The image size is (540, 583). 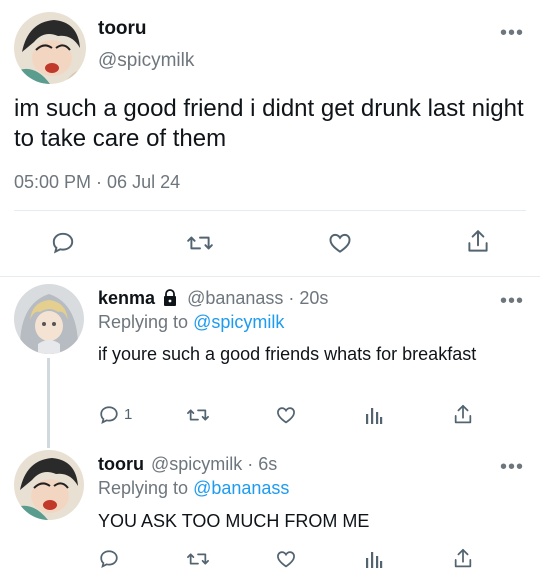 I want to click on replying-to: Replying to @bananass, so click(x=193, y=488).